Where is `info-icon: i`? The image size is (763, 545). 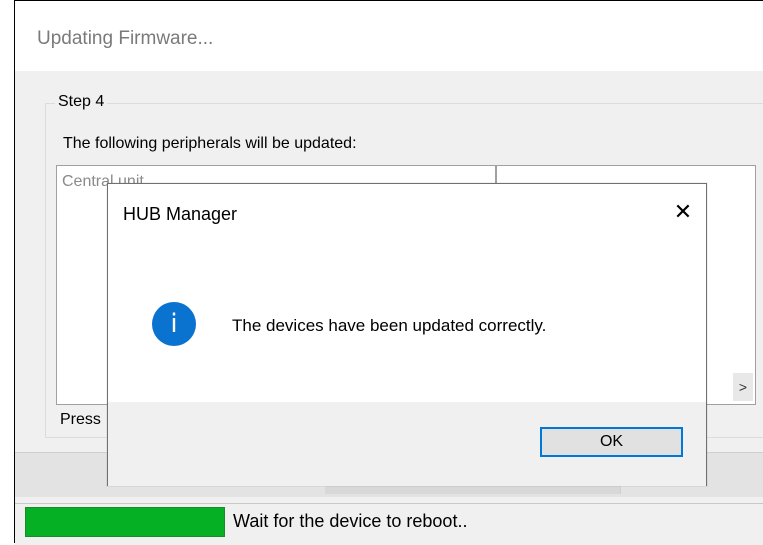
info-icon: i is located at coordinates (174, 324).